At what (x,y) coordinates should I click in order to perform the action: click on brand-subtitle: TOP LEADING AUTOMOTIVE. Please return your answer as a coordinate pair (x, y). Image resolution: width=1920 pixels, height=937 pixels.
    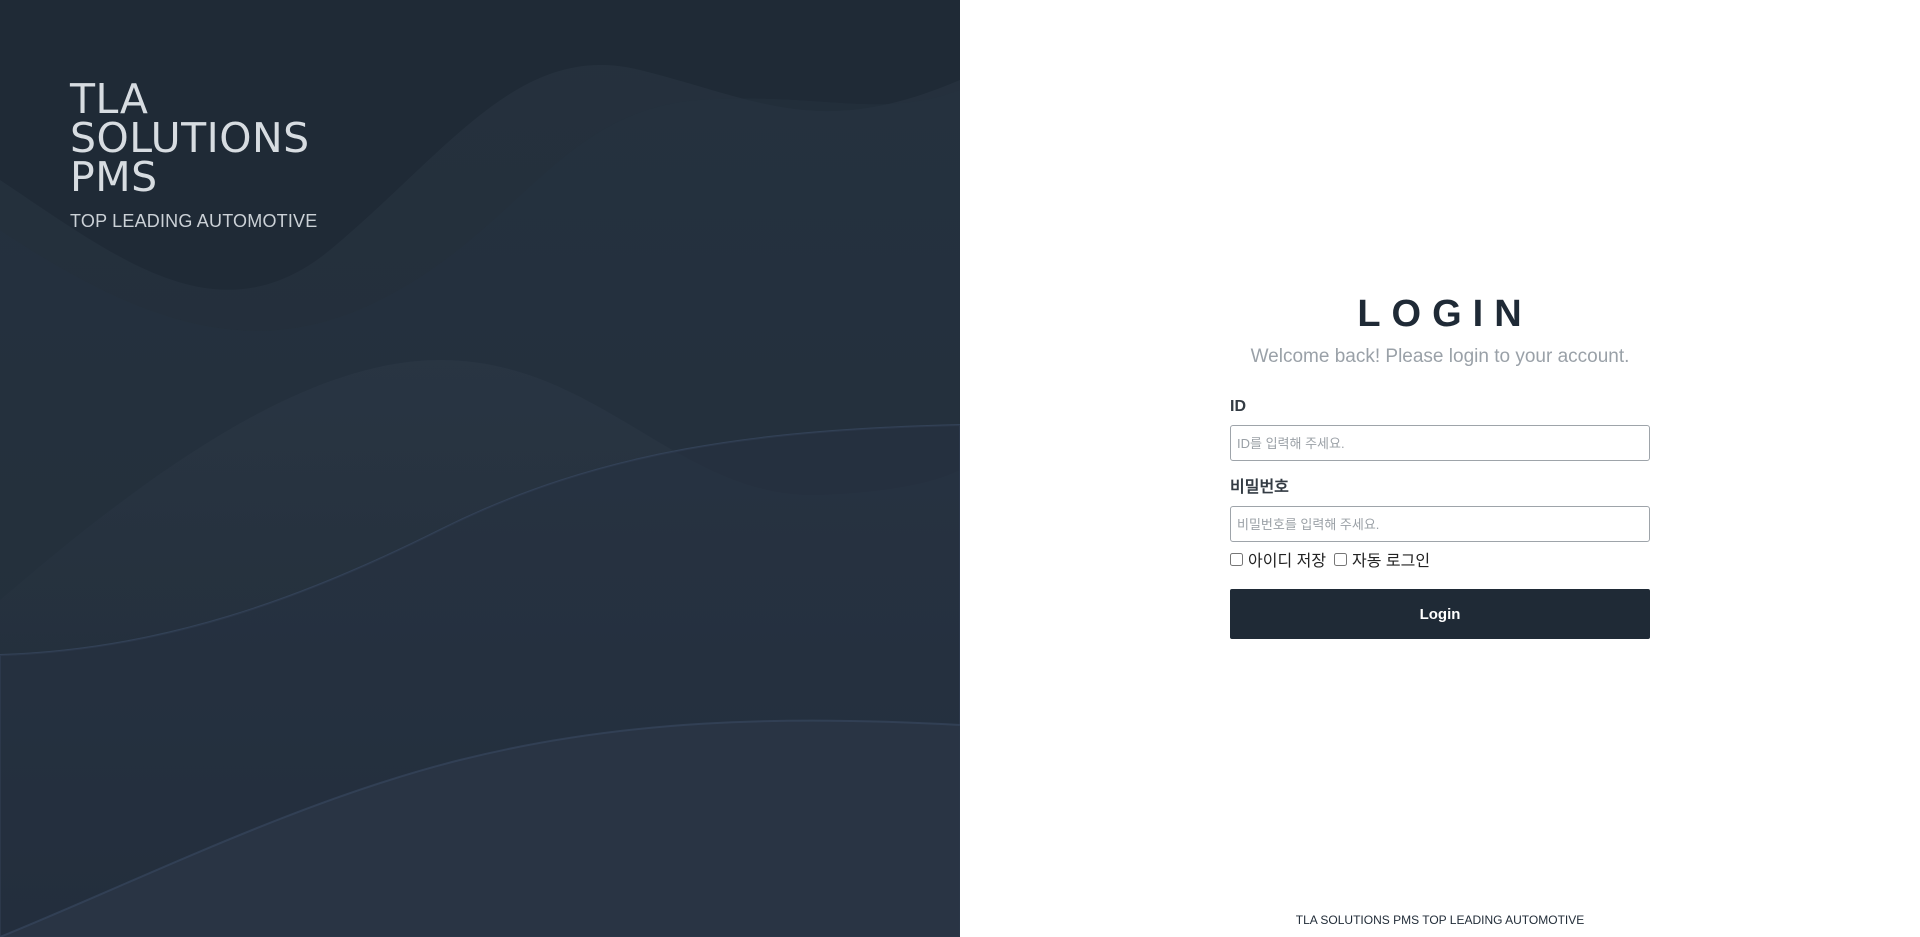
    Looking at the image, I should click on (194, 221).